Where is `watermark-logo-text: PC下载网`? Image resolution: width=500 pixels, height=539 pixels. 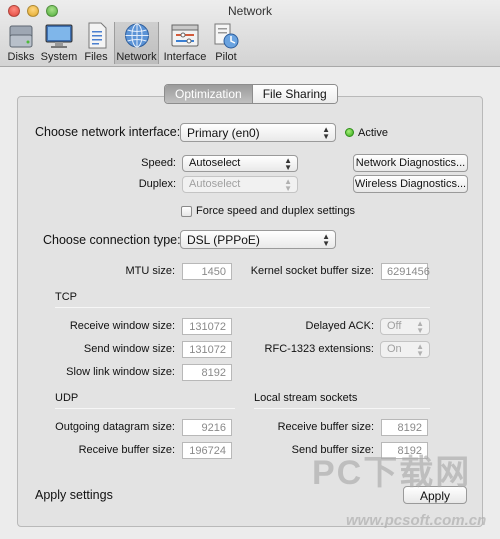
watermark-logo-text: PC下载网 is located at coordinates (392, 473).